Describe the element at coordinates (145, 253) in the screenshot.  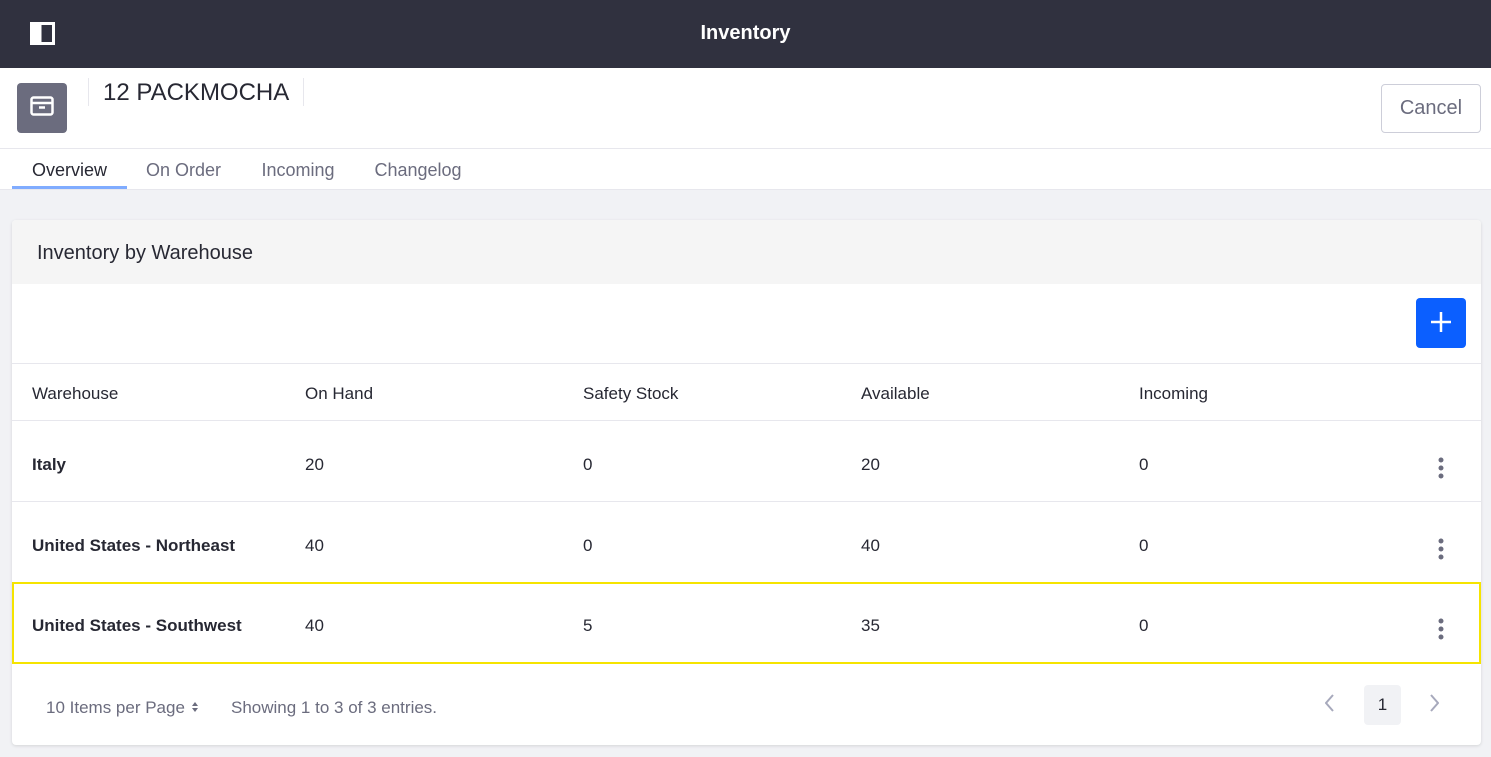
I see `card-title: Inventory by Warehouse` at that location.